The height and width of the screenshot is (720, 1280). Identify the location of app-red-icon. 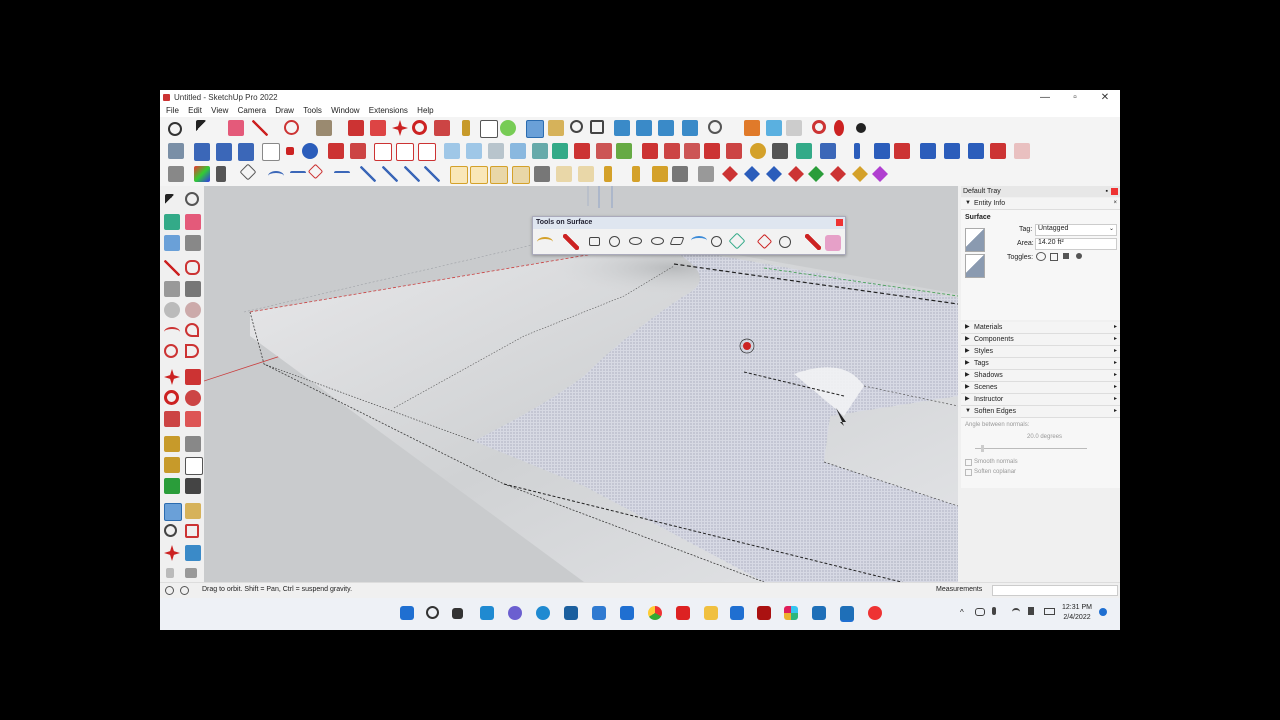
(764, 613).